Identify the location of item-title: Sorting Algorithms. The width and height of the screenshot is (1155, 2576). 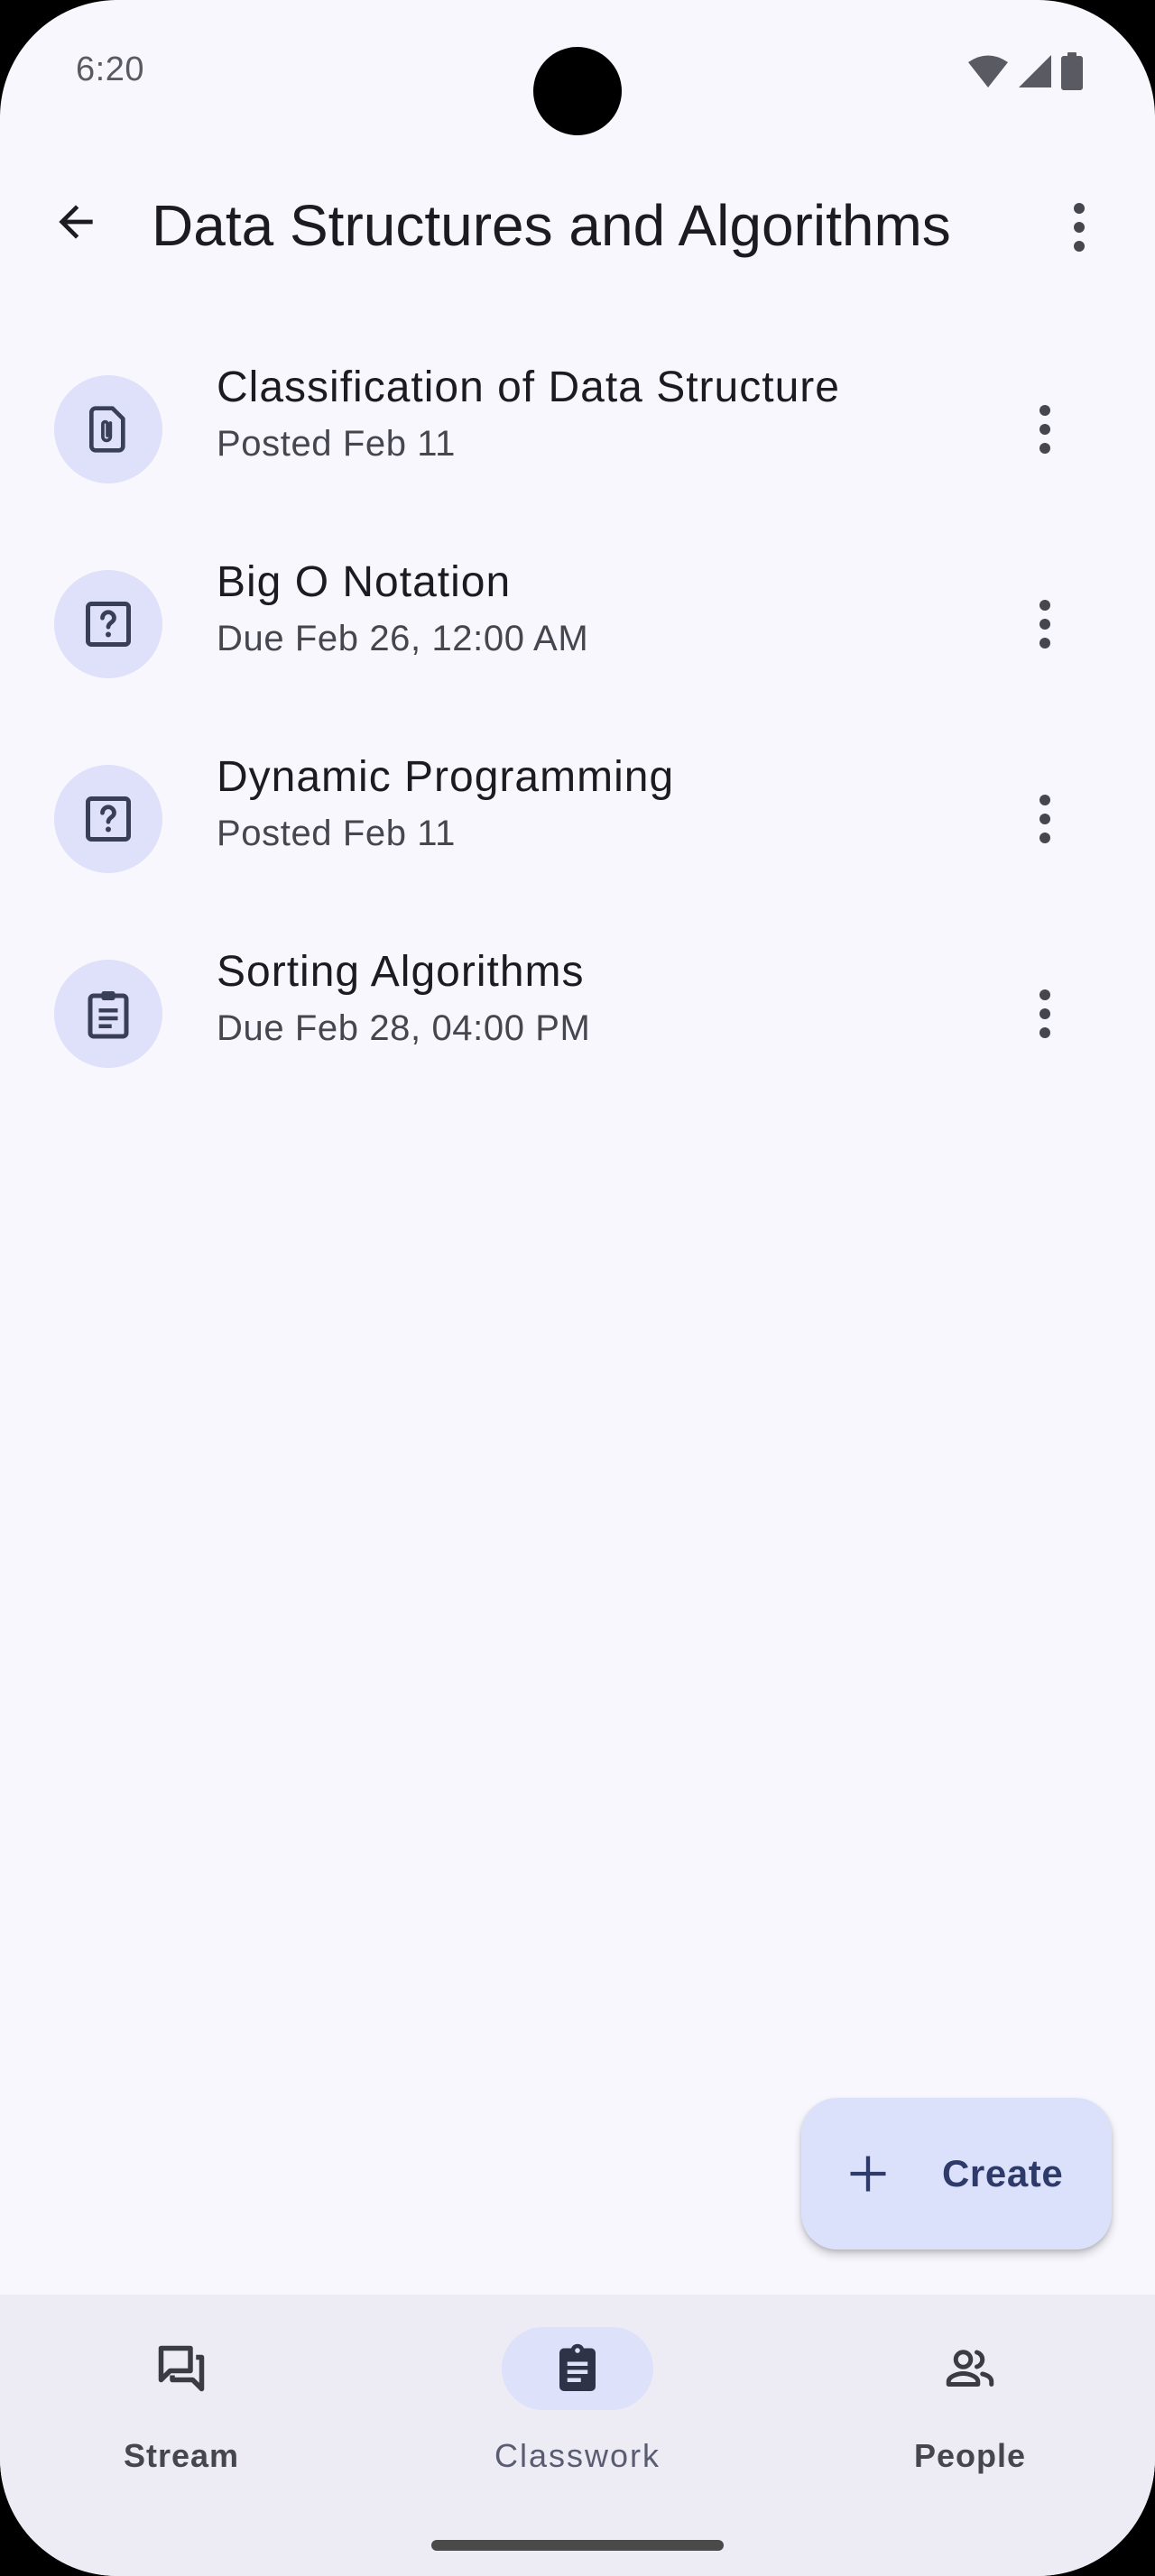
(401, 972).